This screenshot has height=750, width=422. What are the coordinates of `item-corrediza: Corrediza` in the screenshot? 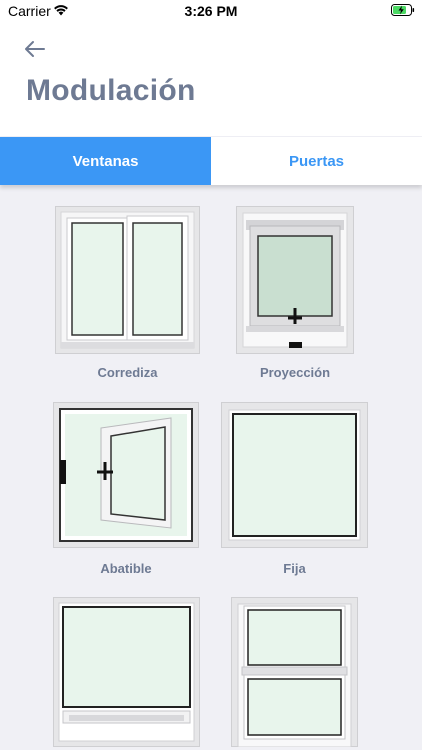 It's located at (127, 294).